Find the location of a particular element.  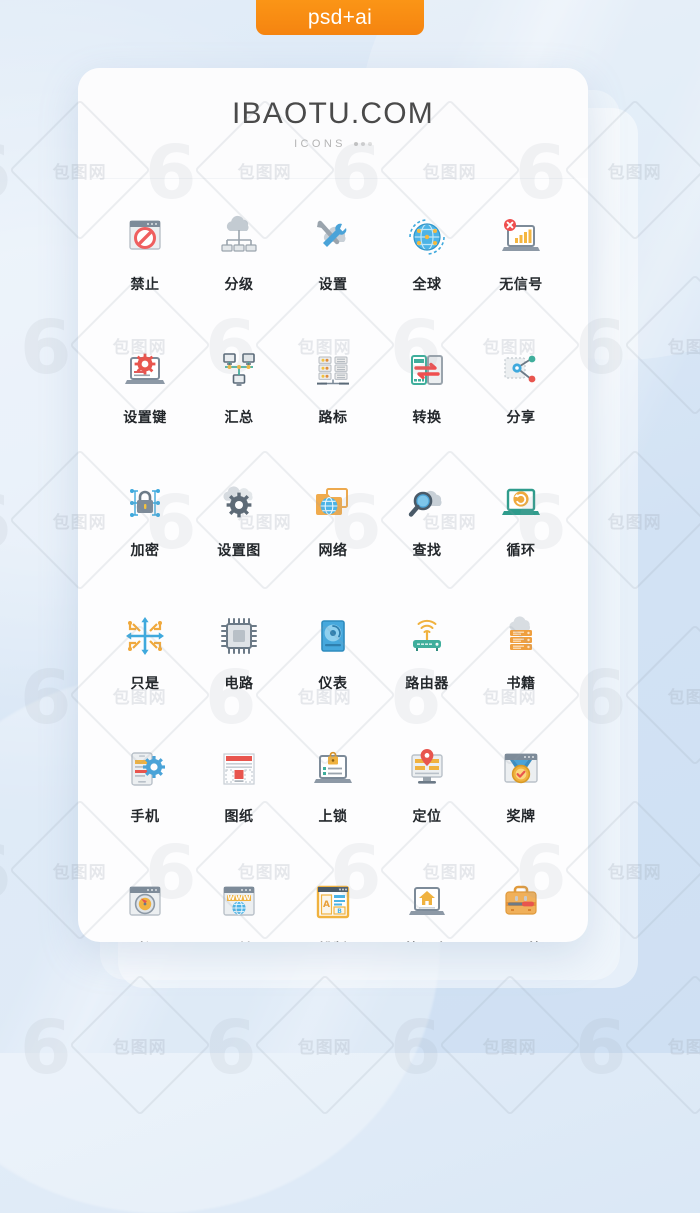

icon-cell: 设置 is located at coordinates (333, 268).